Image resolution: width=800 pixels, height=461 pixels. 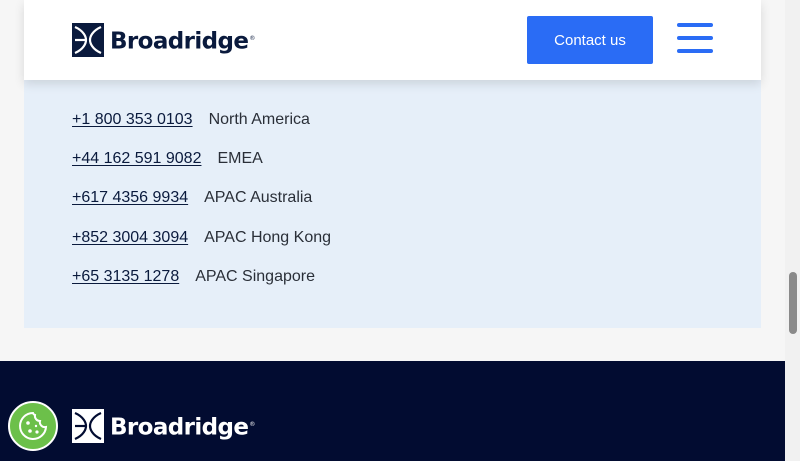 I want to click on region-label: APAC Hong Kong, so click(x=268, y=237).